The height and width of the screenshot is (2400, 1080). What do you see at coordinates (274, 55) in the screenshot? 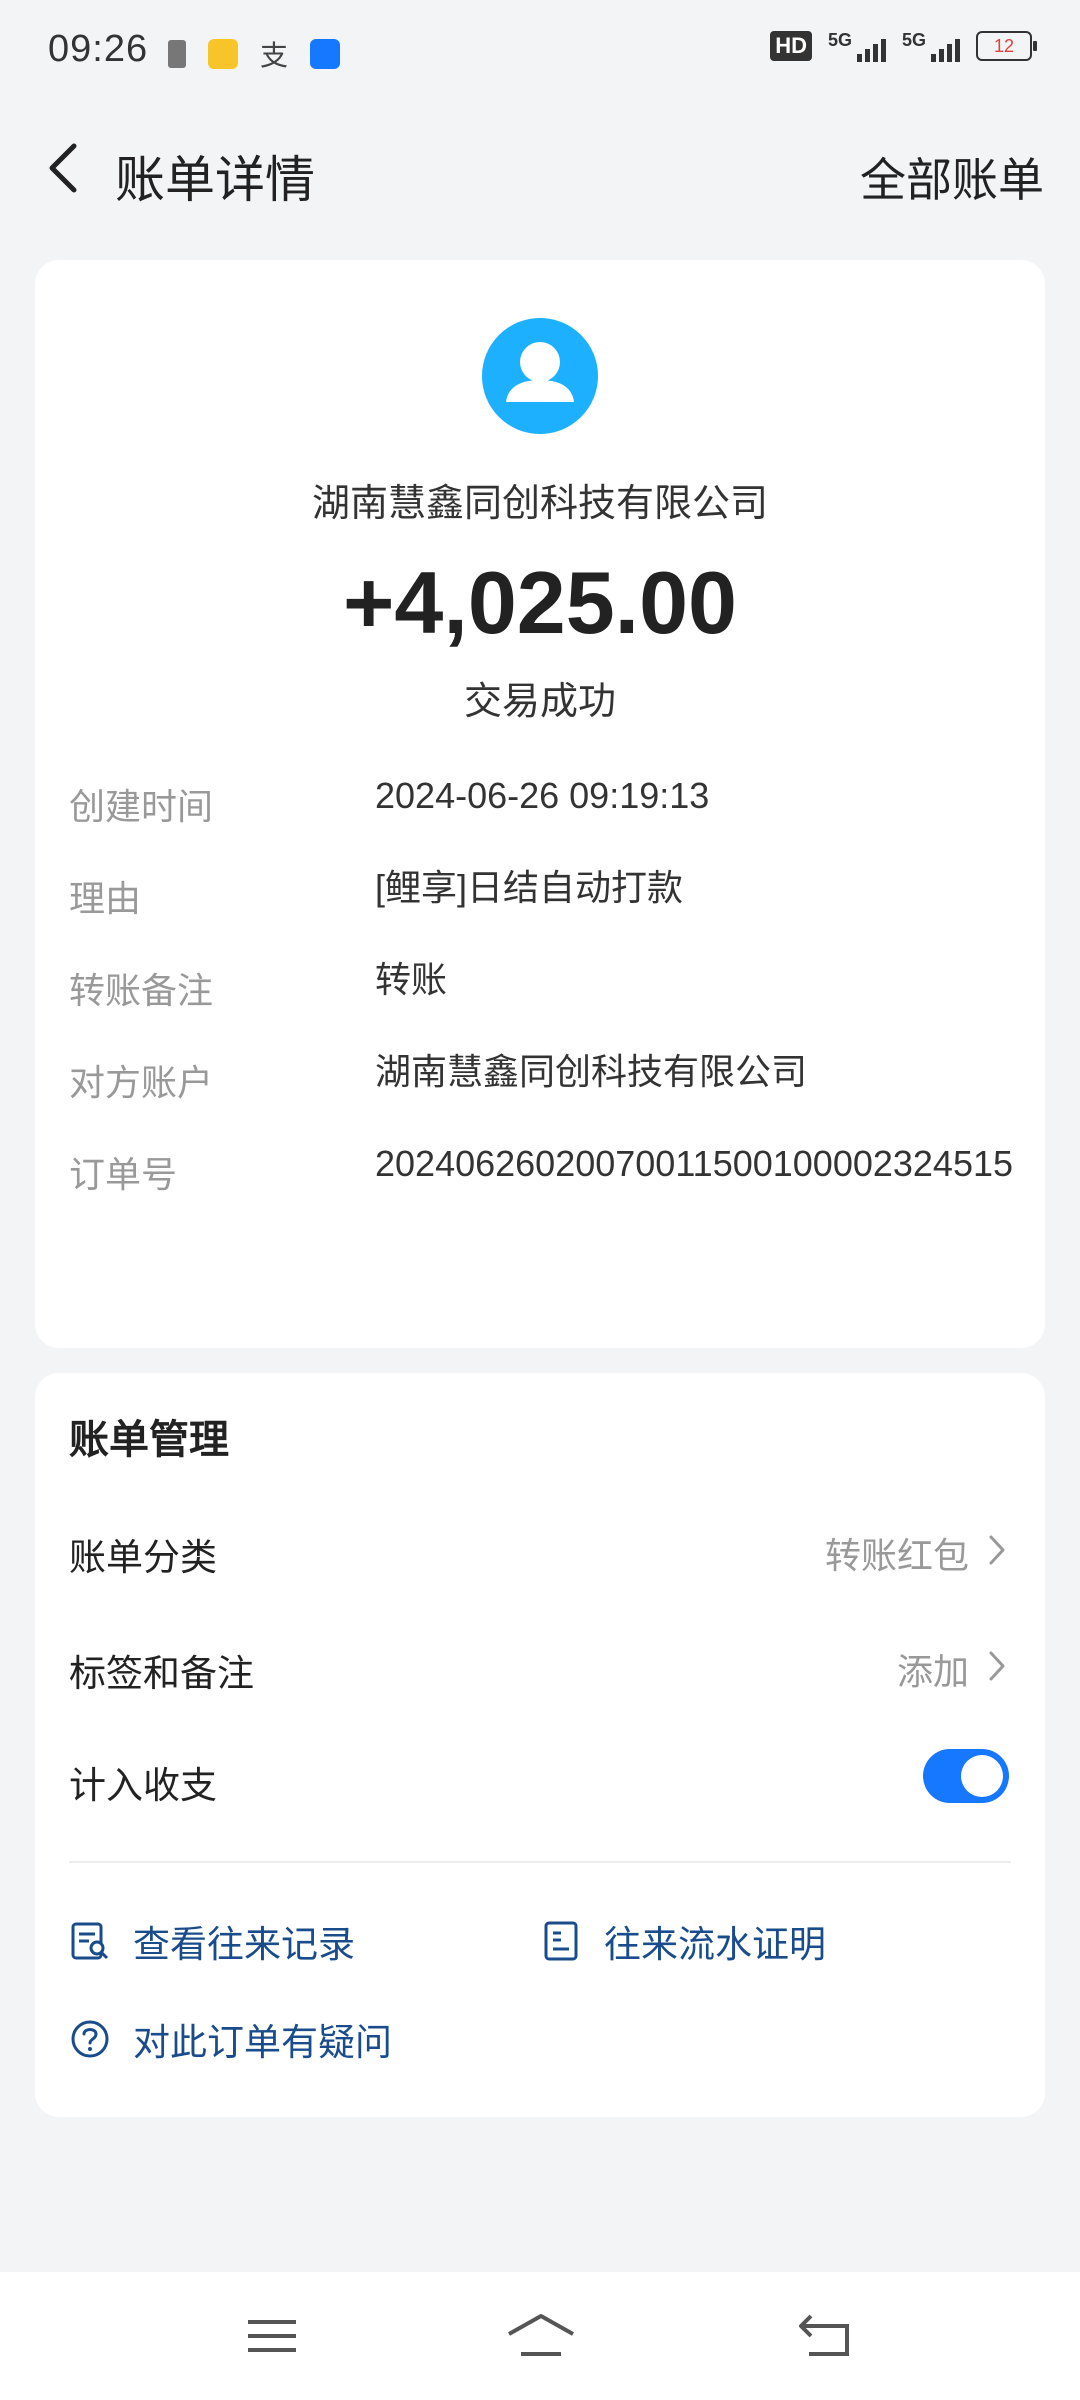
I see `alipay-notification-icon: 支` at bounding box center [274, 55].